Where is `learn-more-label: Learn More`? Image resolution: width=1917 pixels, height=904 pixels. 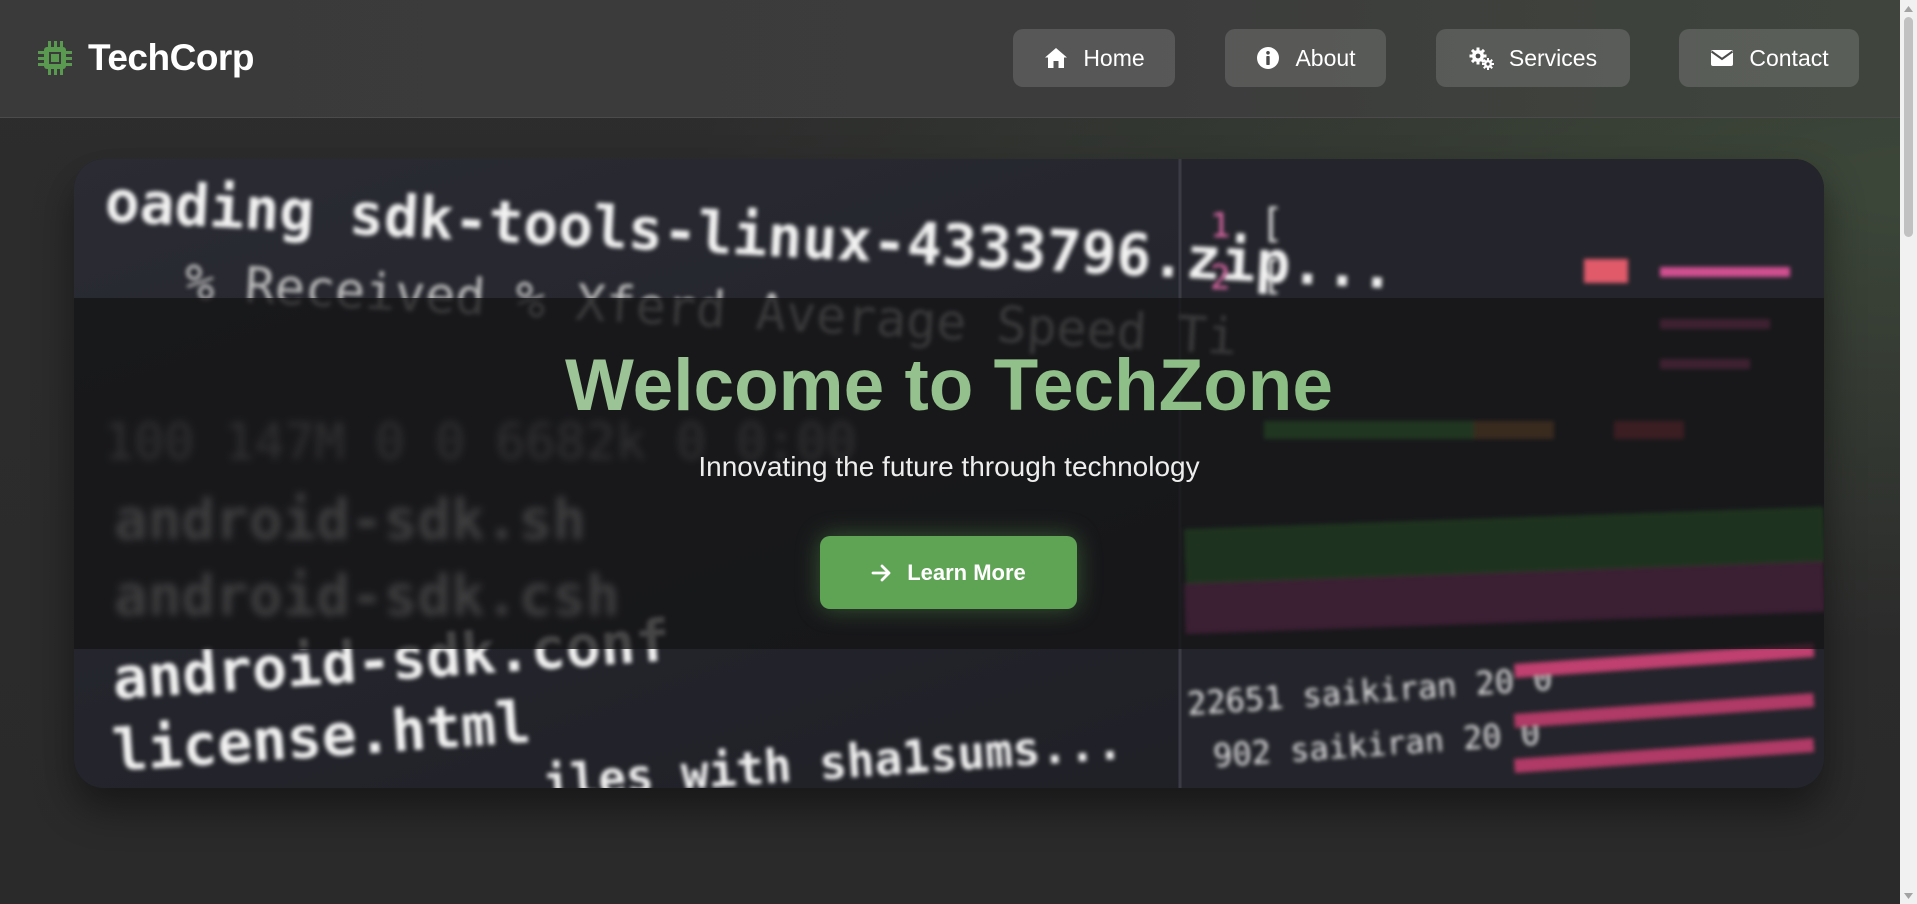
learn-more-label: Learn More is located at coordinates (966, 572).